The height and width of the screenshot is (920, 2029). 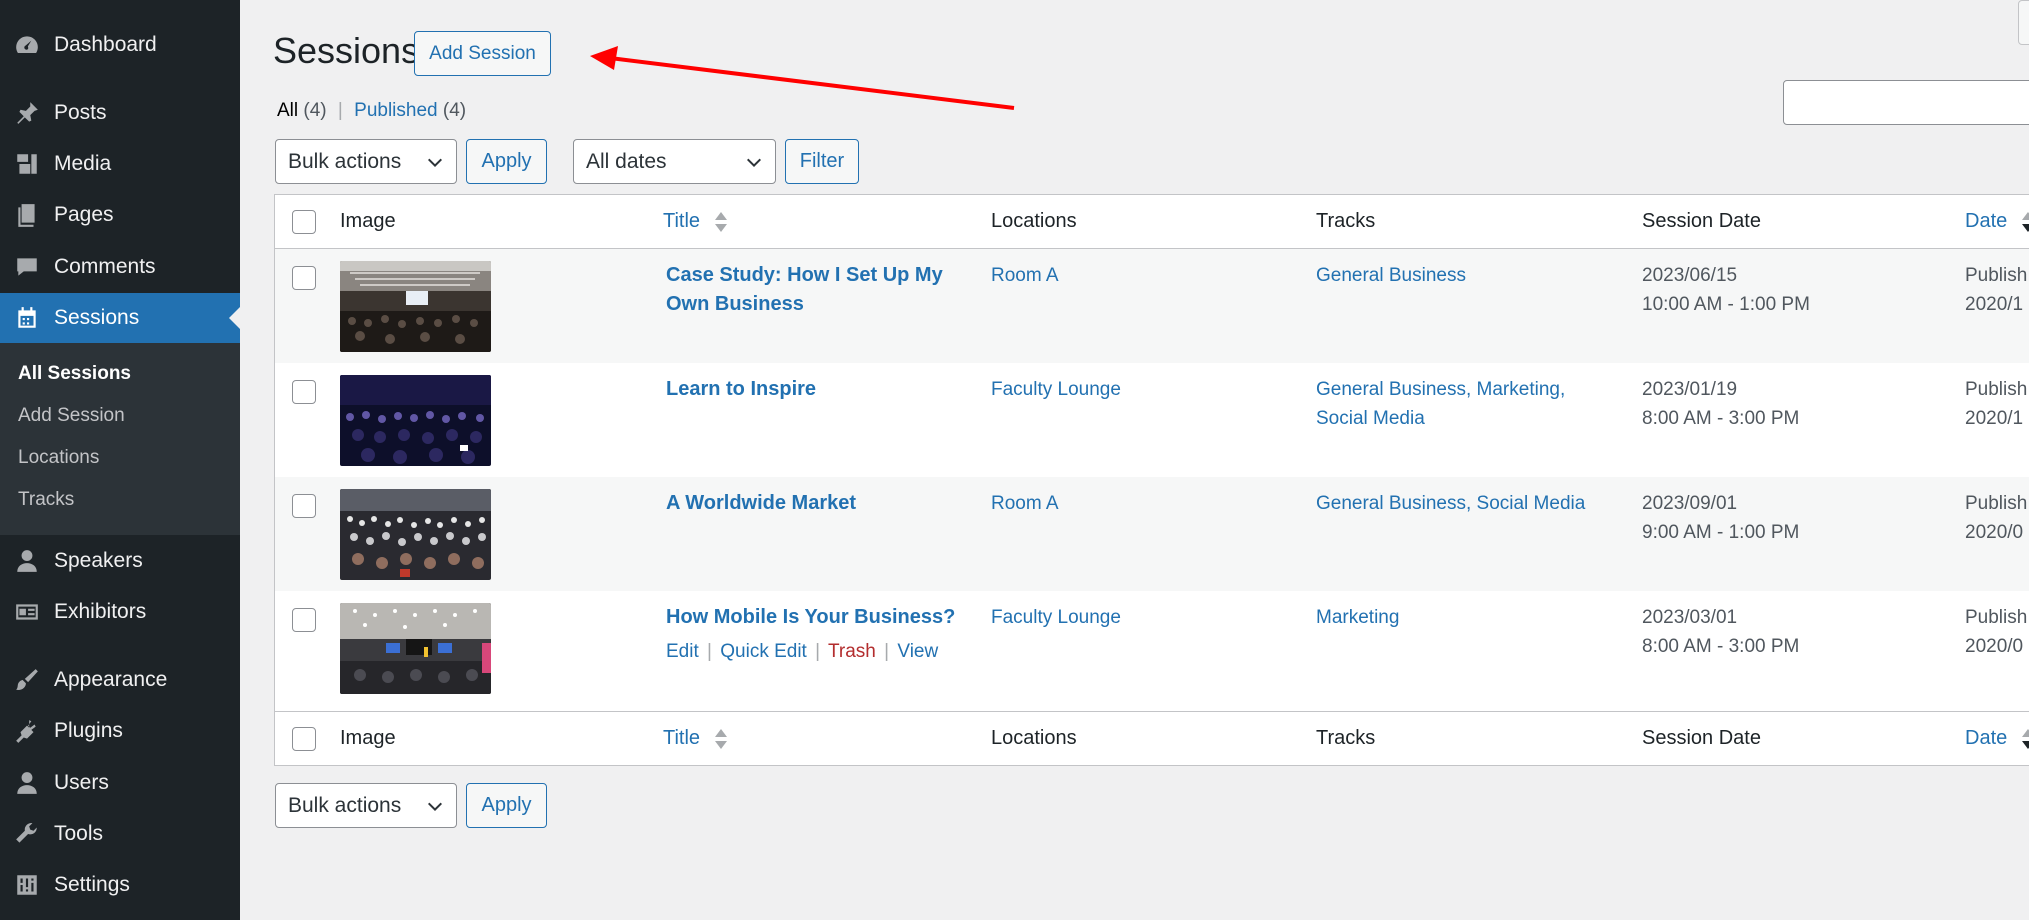 What do you see at coordinates (682, 221) in the screenshot?
I see `column-header-title-label: Title` at bounding box center [682, 221].